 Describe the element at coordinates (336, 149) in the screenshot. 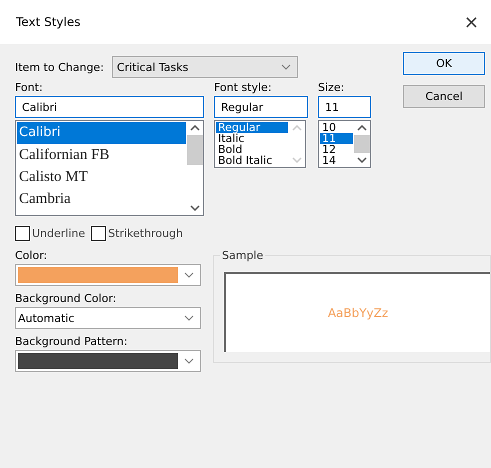

I see `size-list-item: 12` at that location.